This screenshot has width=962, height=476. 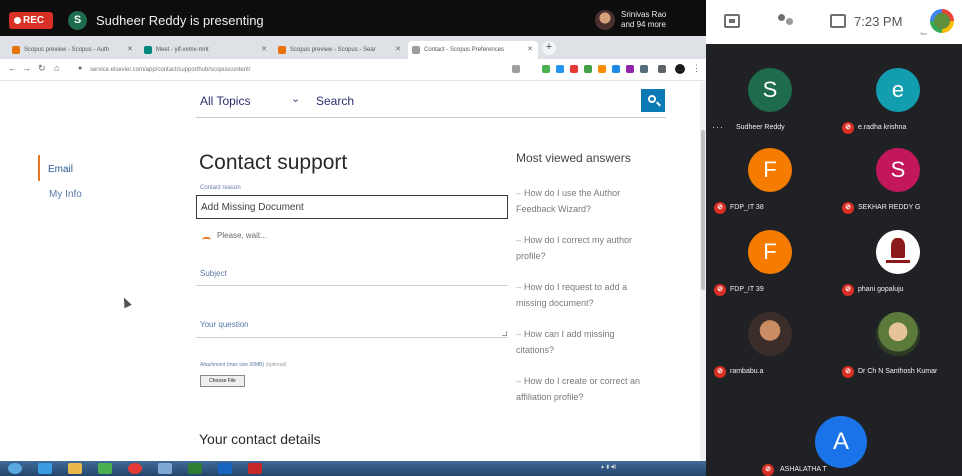 I want to click on chrome-icon, so click(x=135, y=468).